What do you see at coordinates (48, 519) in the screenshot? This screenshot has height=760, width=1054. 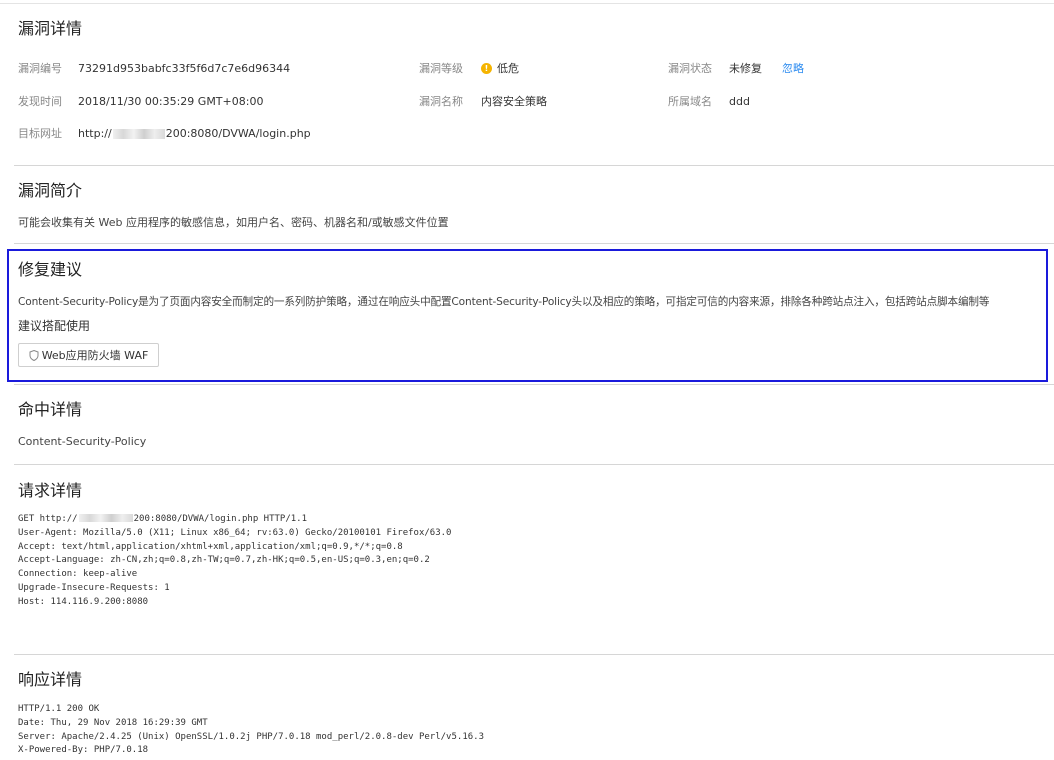 I see `request-line-prefix: GET http://` at bounding box center [48, 519].